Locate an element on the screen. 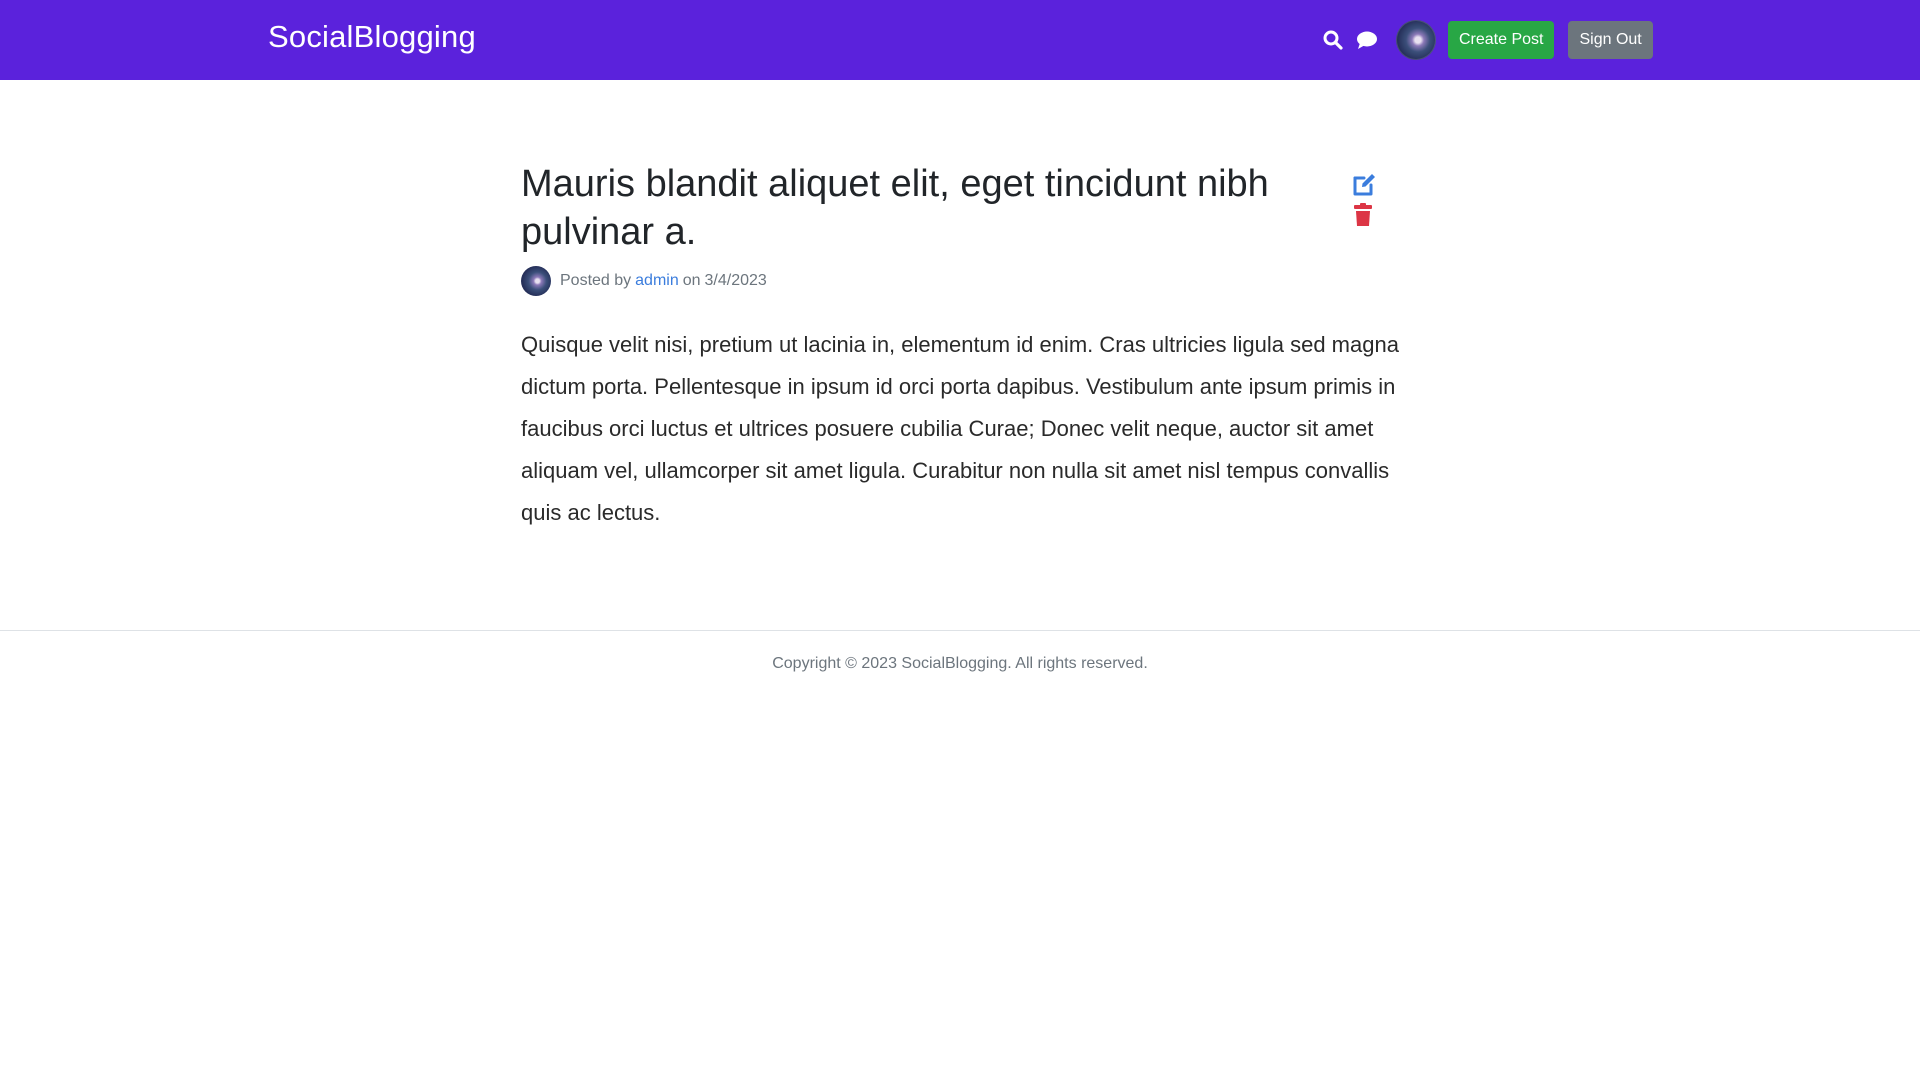 This screenshot has width=1920, height=1080. navbar-actions: Create Post Sign Out is located at coordinates (1486, 40).